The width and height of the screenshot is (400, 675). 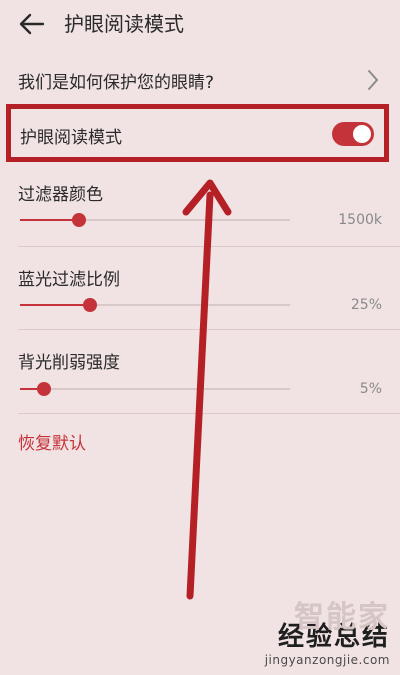 I want to click on back-button, so click(x=32, y=24).